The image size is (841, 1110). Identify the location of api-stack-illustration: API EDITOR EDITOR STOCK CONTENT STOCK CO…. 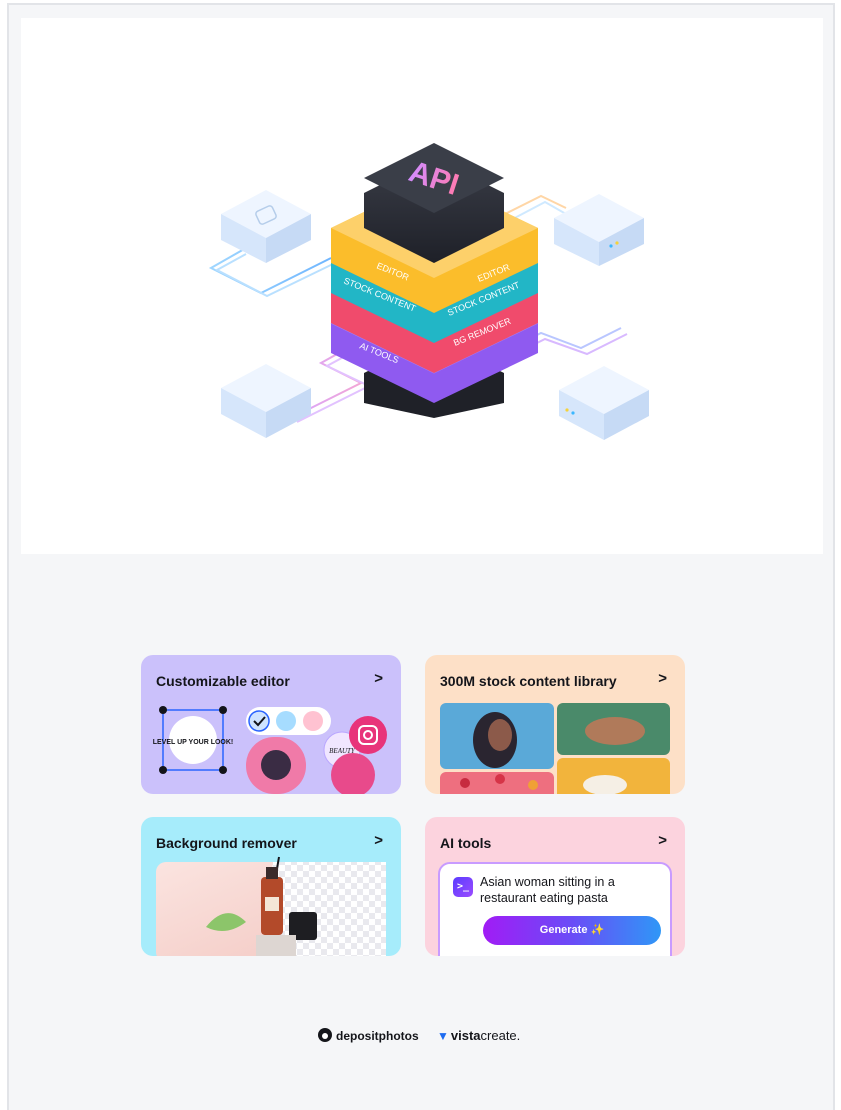
(428, 291).